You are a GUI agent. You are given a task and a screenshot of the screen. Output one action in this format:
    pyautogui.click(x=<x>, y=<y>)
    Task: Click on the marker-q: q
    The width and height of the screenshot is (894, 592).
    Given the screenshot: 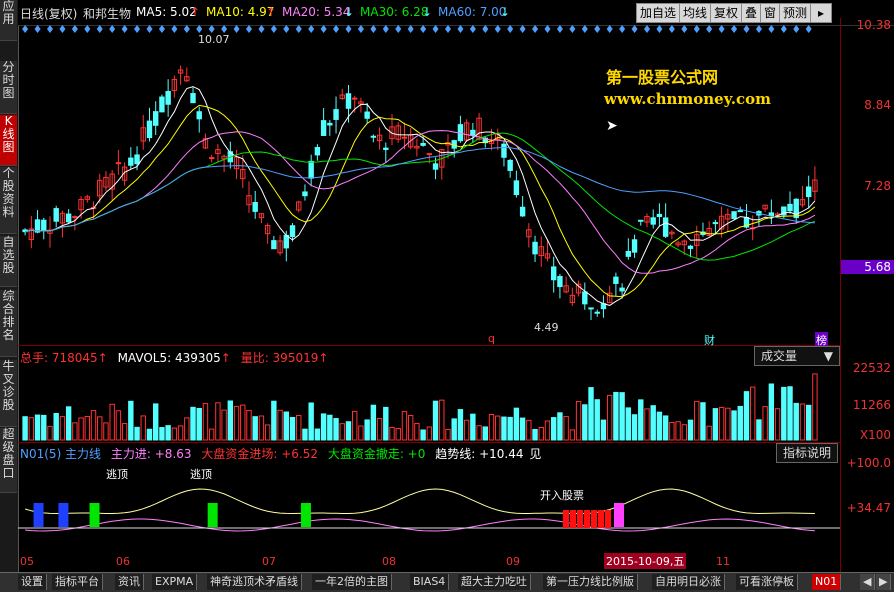 What is the action you would take?
    pyautogui.click(x=491, y=338)
    